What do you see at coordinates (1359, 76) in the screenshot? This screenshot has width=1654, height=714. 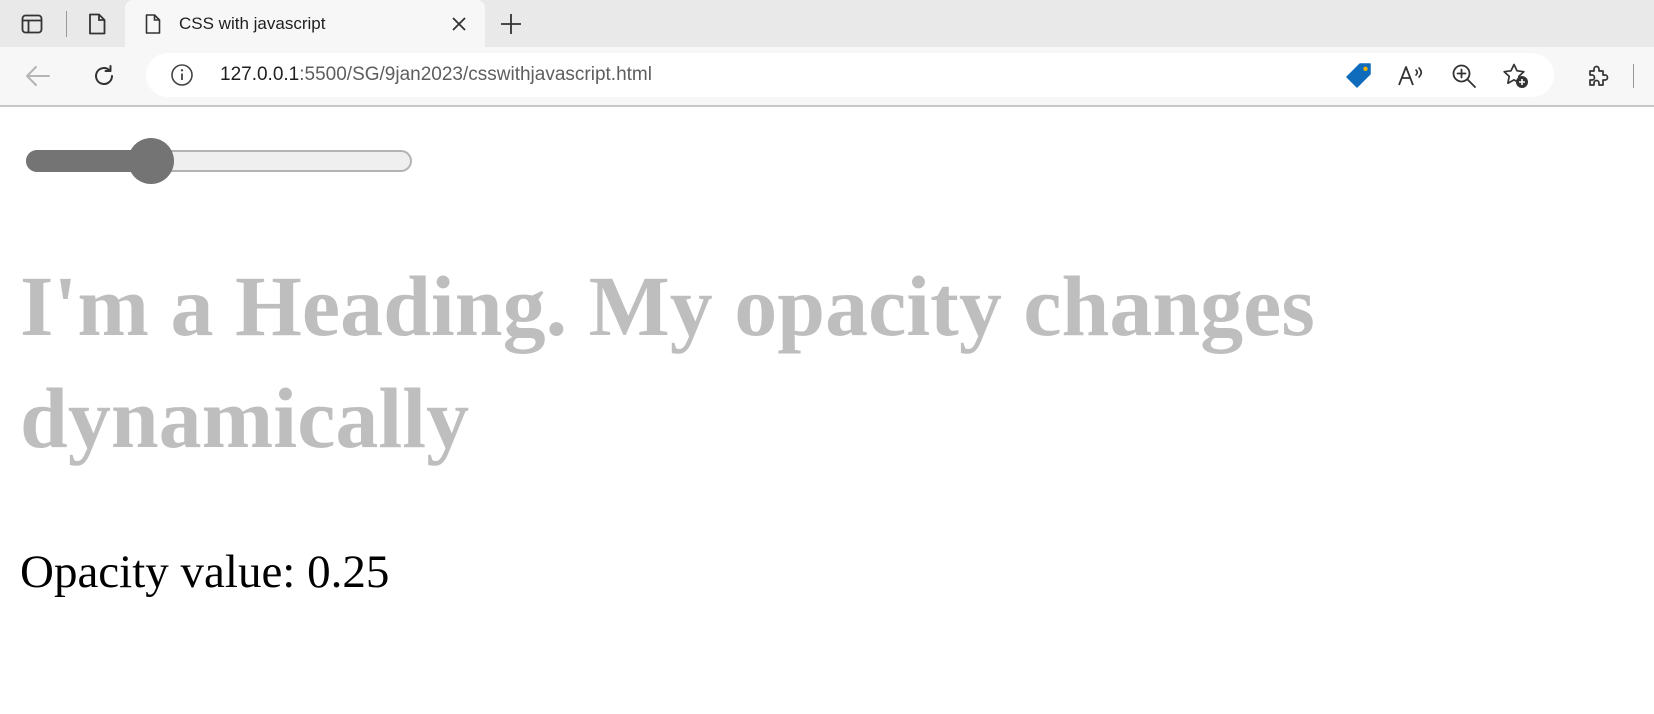 I see `tag-icon` at bounding box center [1359, 76].